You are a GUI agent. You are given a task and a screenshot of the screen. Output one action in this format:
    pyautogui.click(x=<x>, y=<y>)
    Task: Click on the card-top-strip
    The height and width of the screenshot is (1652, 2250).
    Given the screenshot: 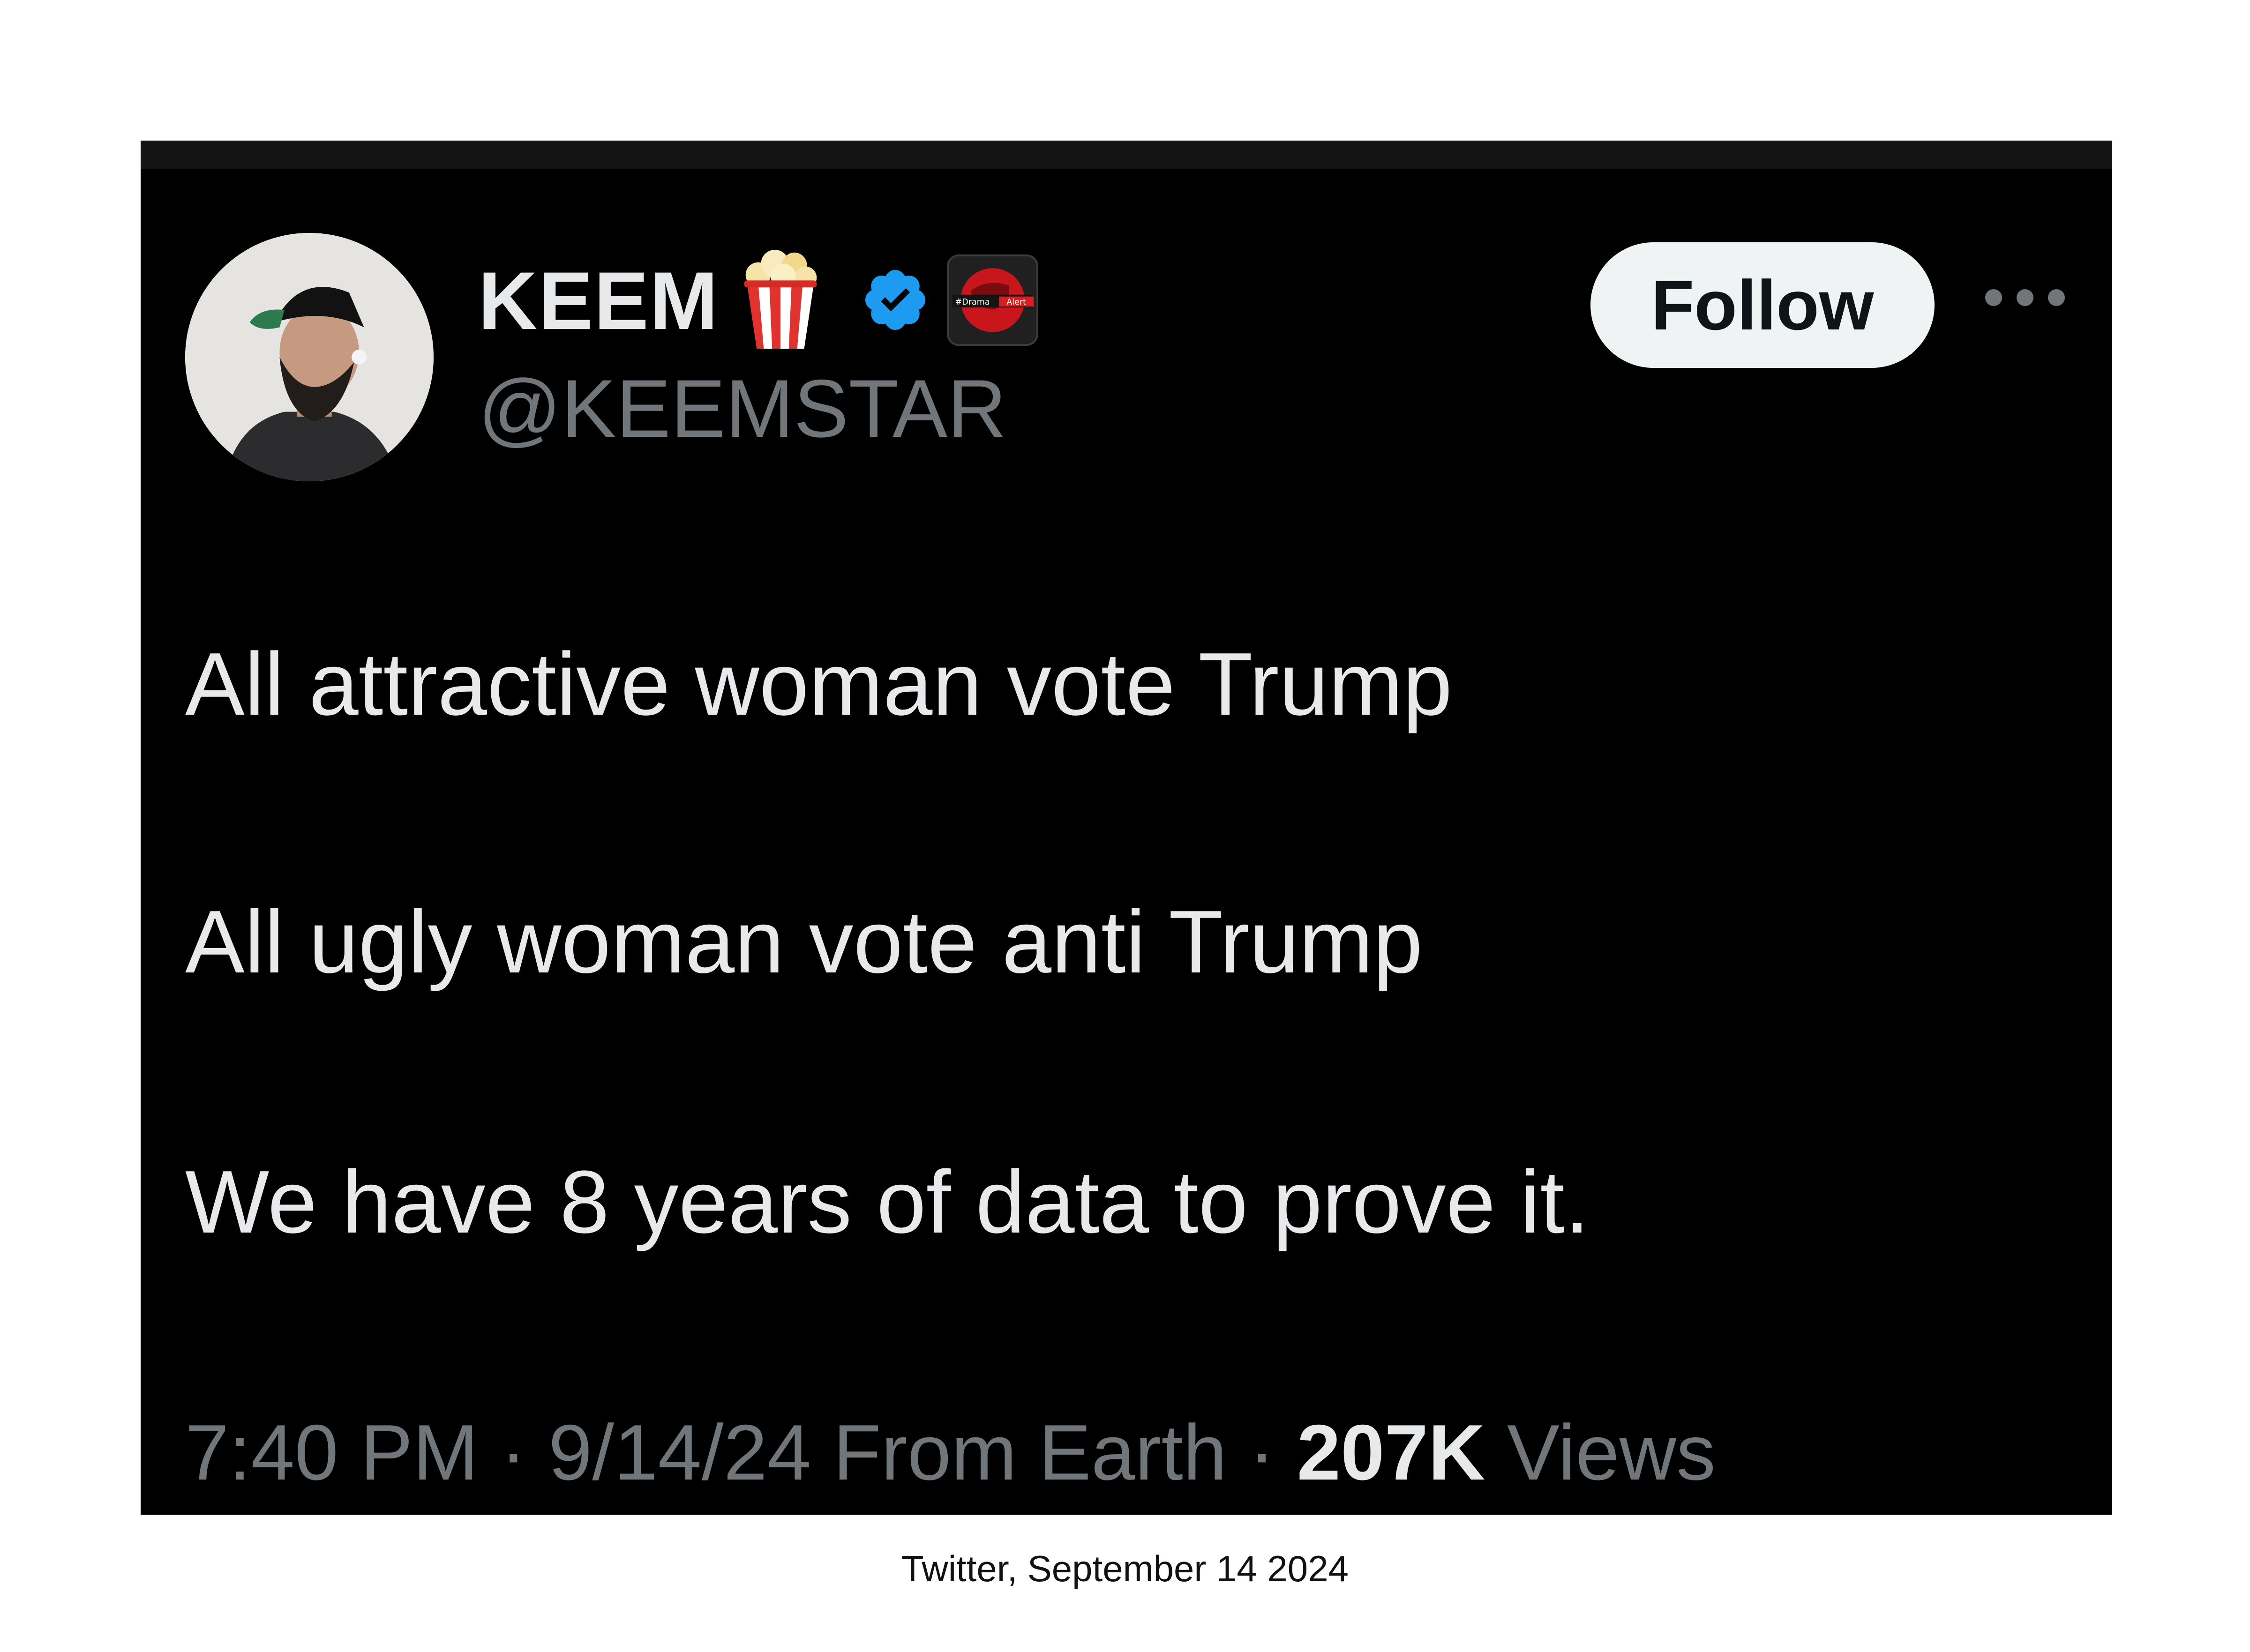 What is the action you would take?
    pyautogui.click(x=1126, y=155)
    